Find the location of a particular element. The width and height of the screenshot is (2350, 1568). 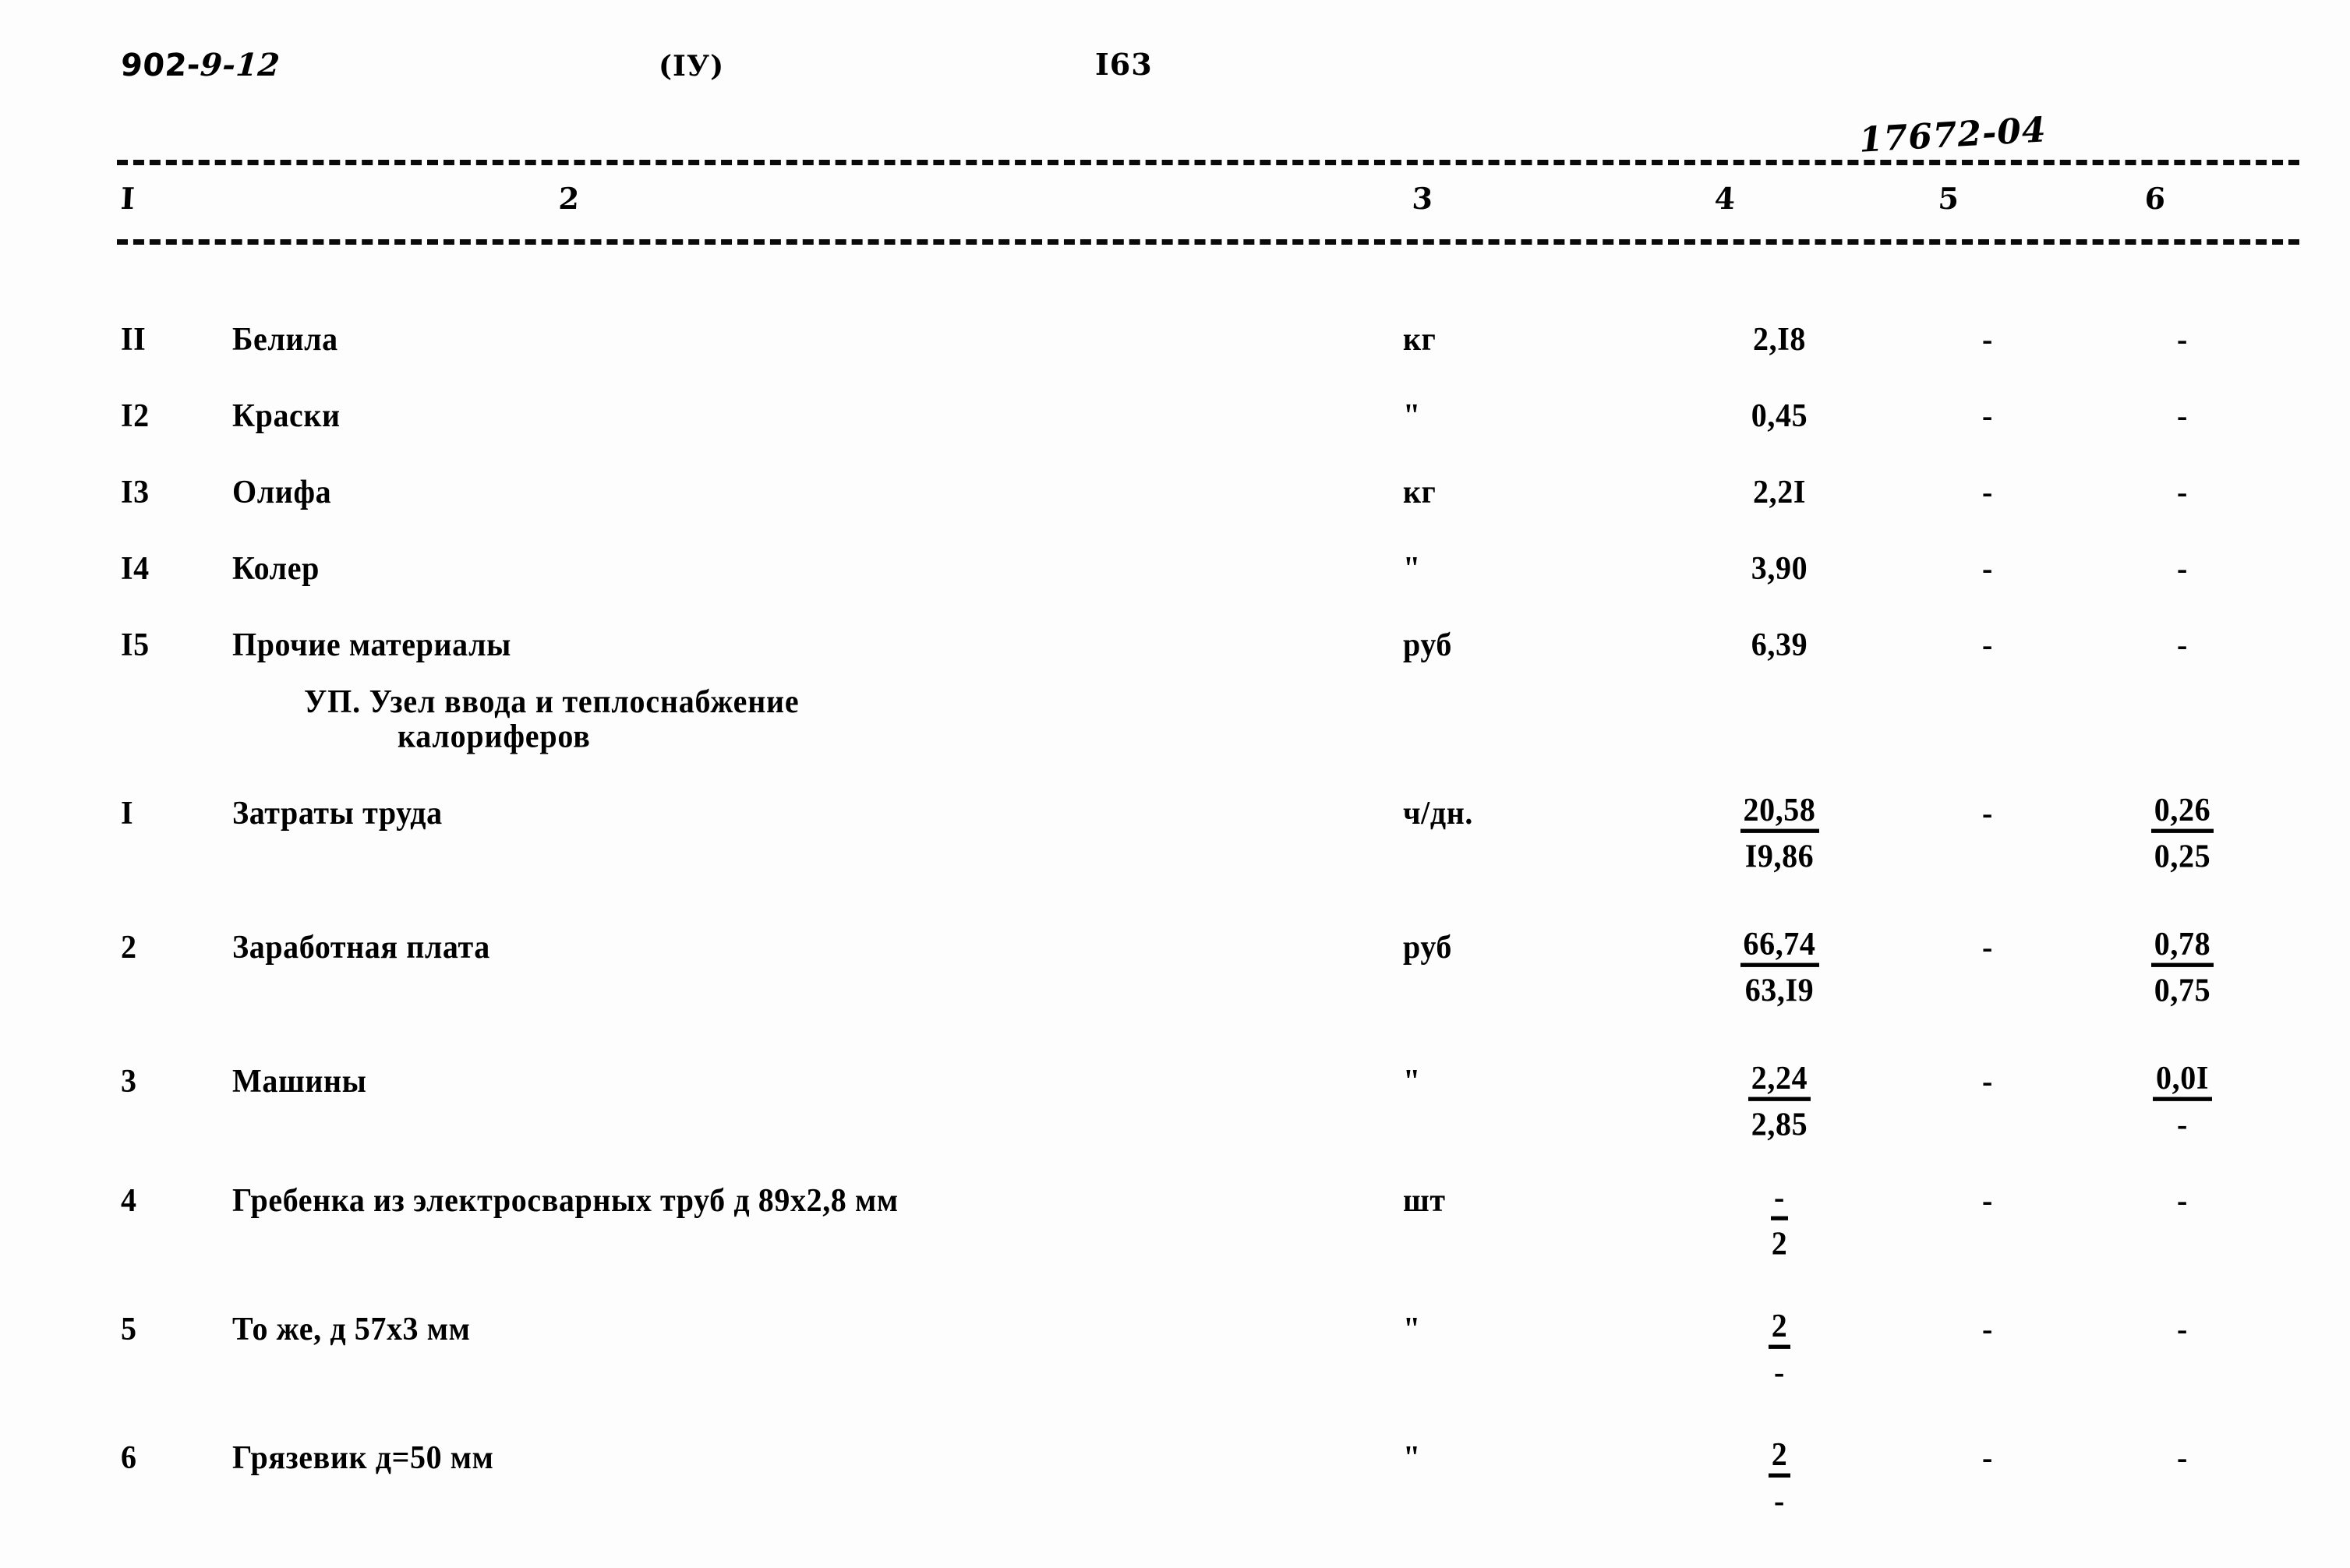

table-header-dashed-rule is located at coordinates (1208, 242).